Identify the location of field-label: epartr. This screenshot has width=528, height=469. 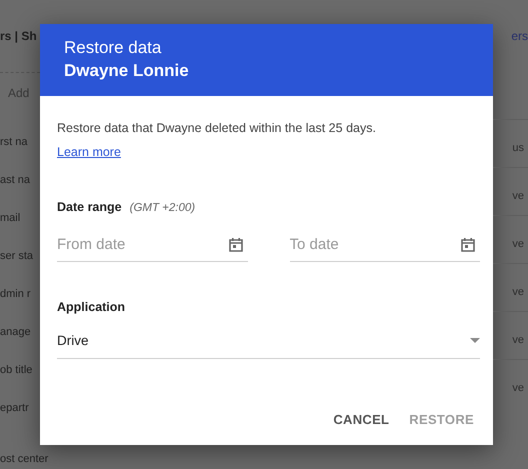
(14, 408).